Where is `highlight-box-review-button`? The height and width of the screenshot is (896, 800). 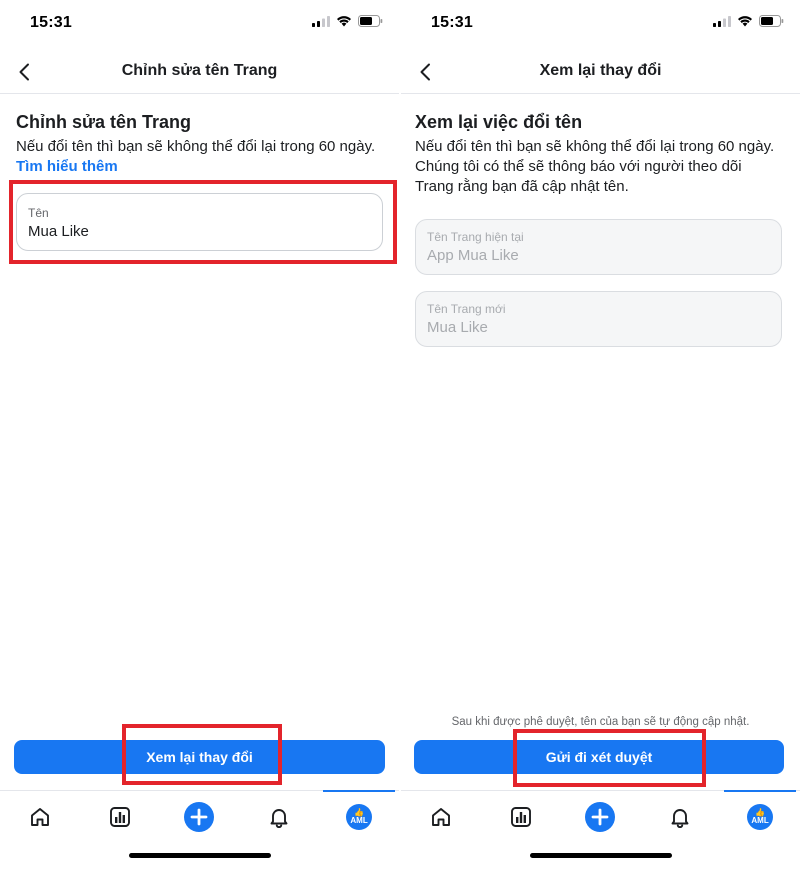
highlight-box-review-button is located at coordinates (202, 754).